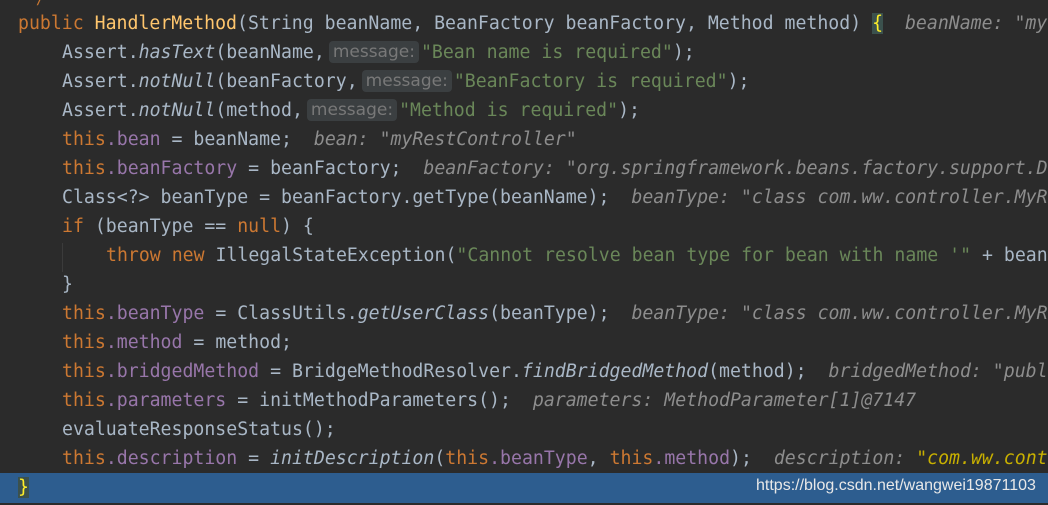 The width and height of the screenshot is (1048, 505). What do you see at coordinates (254, 458) in the screenshot?
I see `code-text: =` at bounding box center [254, 458].